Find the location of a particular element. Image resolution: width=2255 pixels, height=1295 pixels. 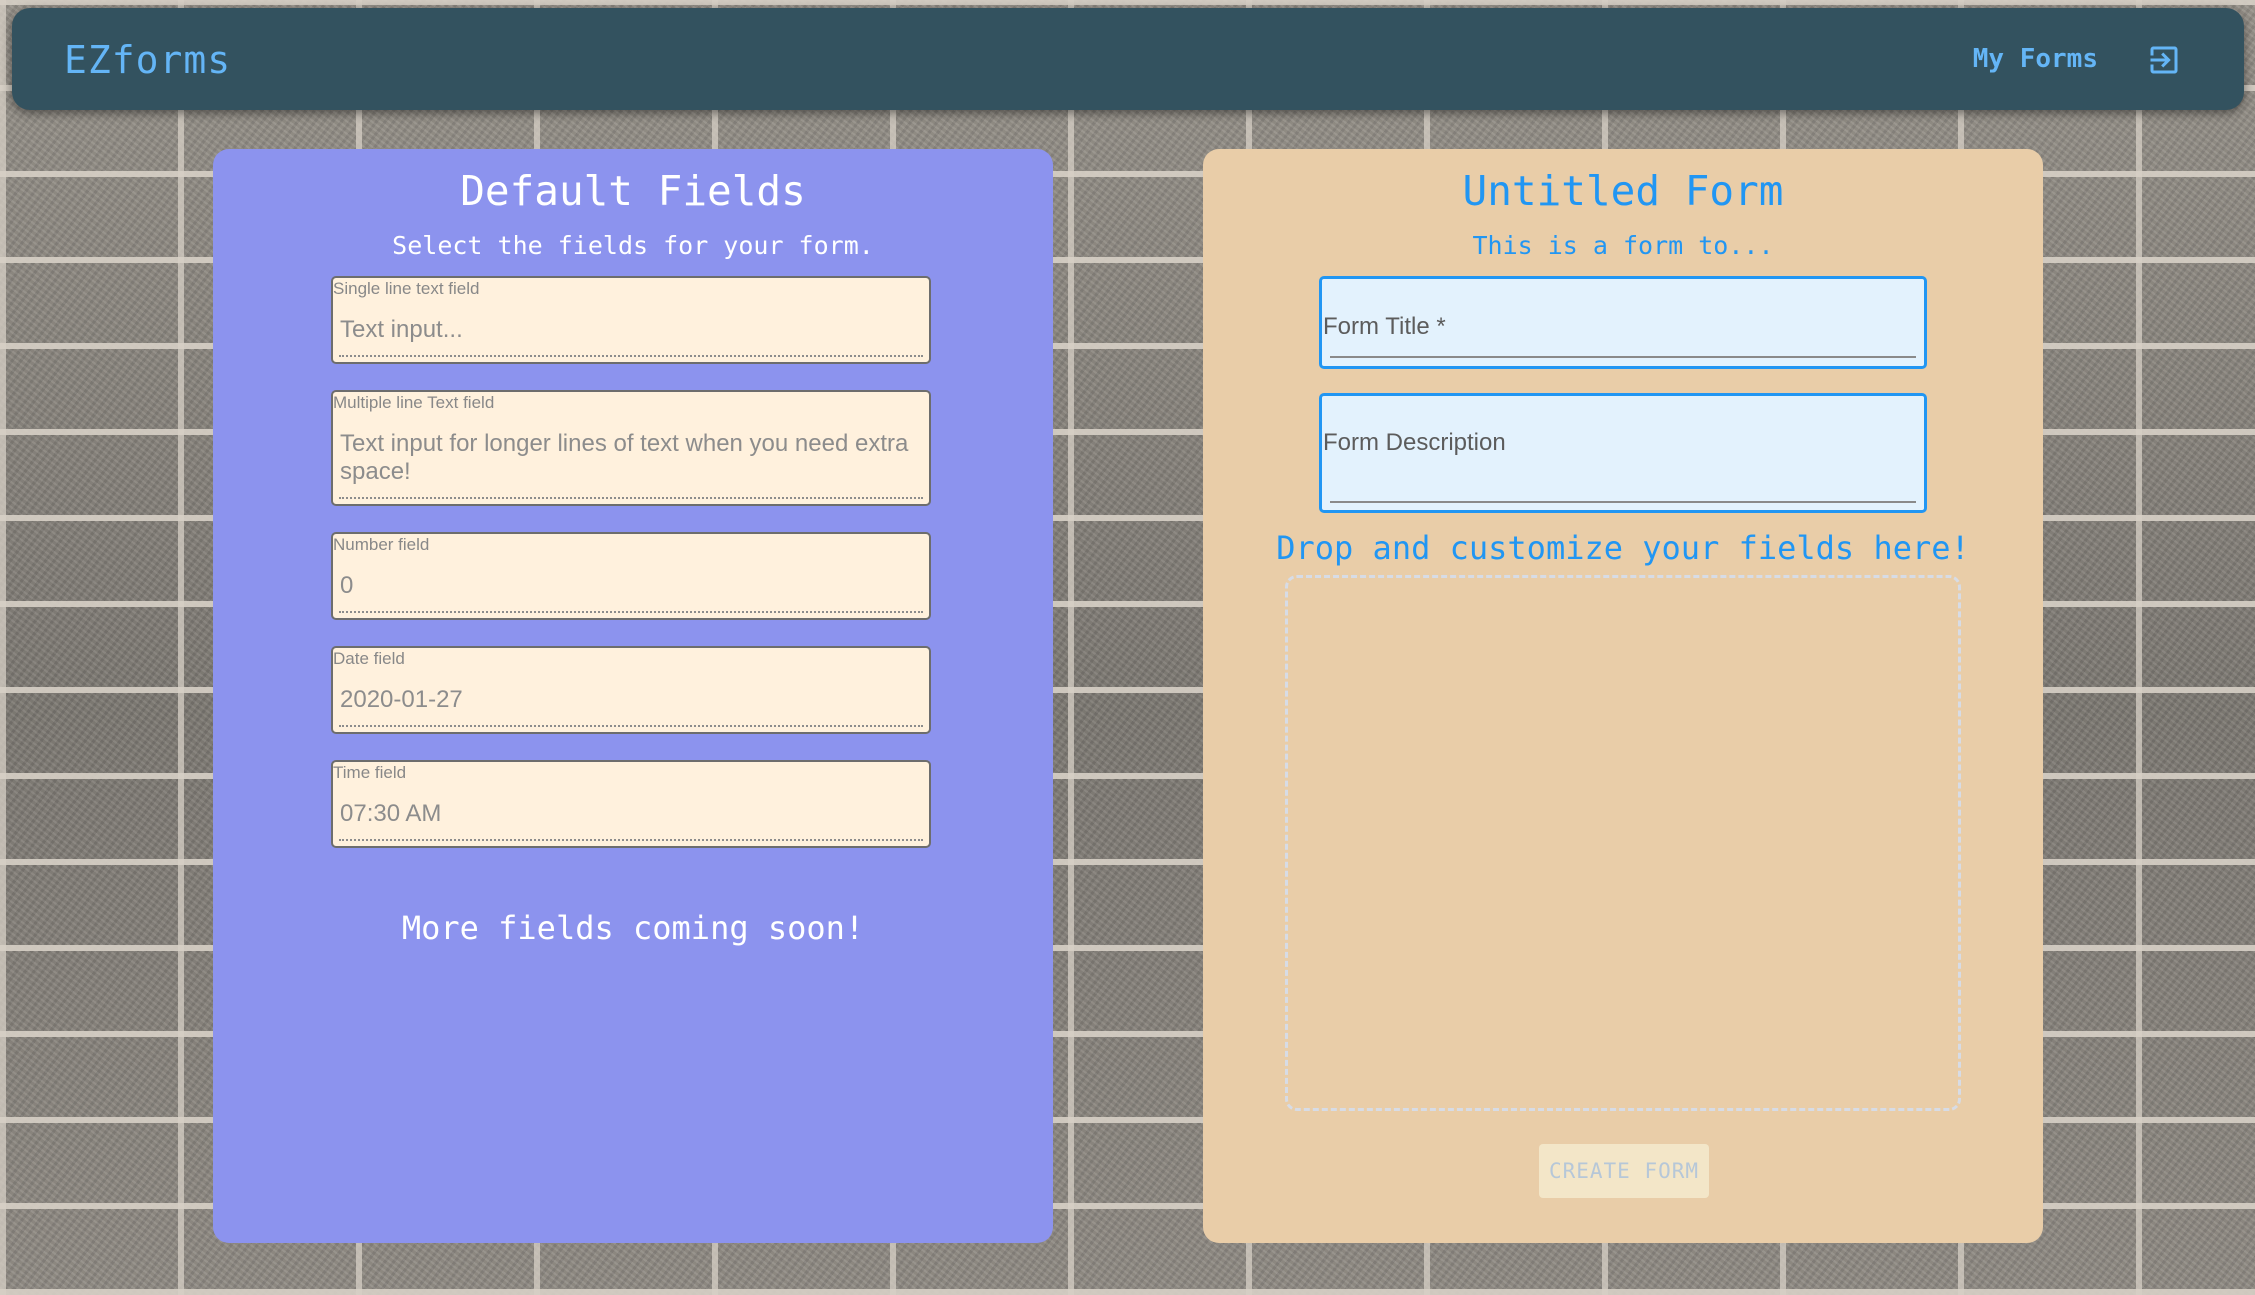

field-value: 2020-01-27 is located at coordinates (401, 699).